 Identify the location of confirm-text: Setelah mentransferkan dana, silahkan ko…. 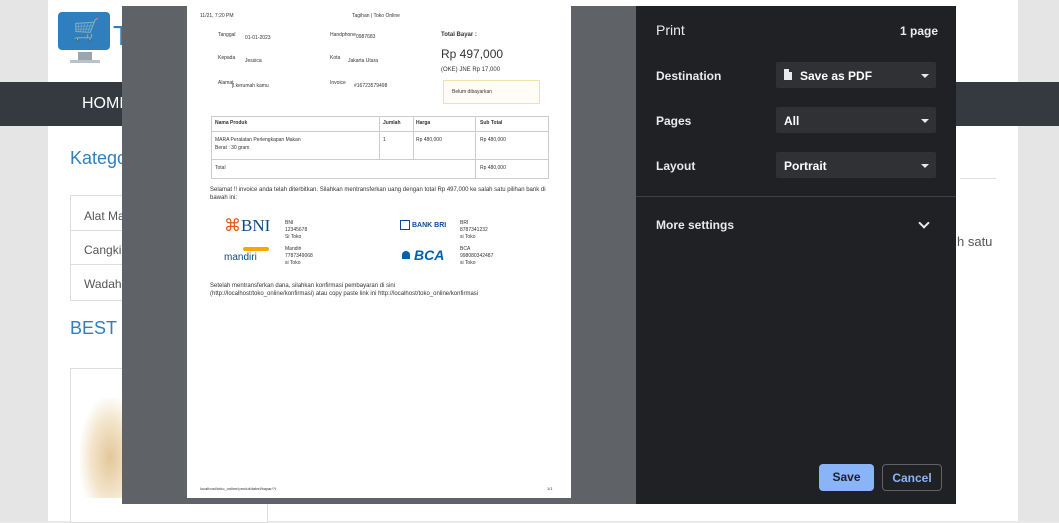
(344, 290).